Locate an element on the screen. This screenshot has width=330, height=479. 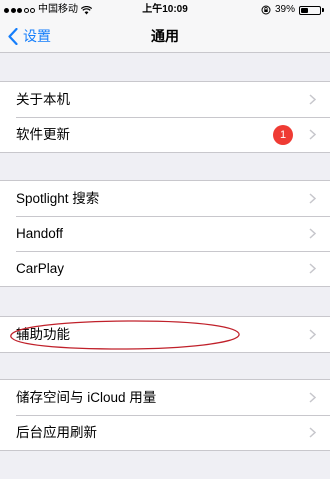
page-title: 通用 is located at coordinates (165, 36).